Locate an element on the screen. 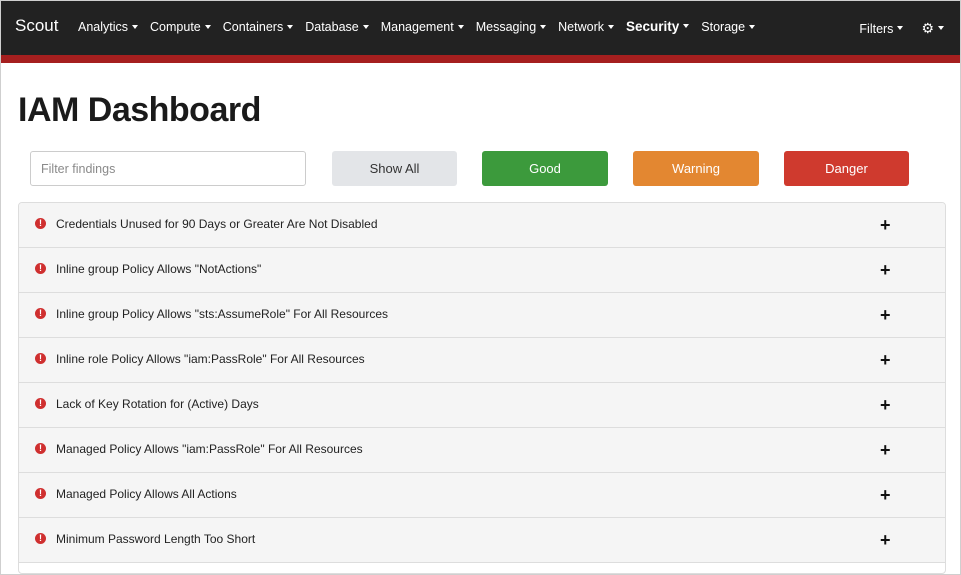  nav-item-containers: Containers is located at coordinates (258, 27).